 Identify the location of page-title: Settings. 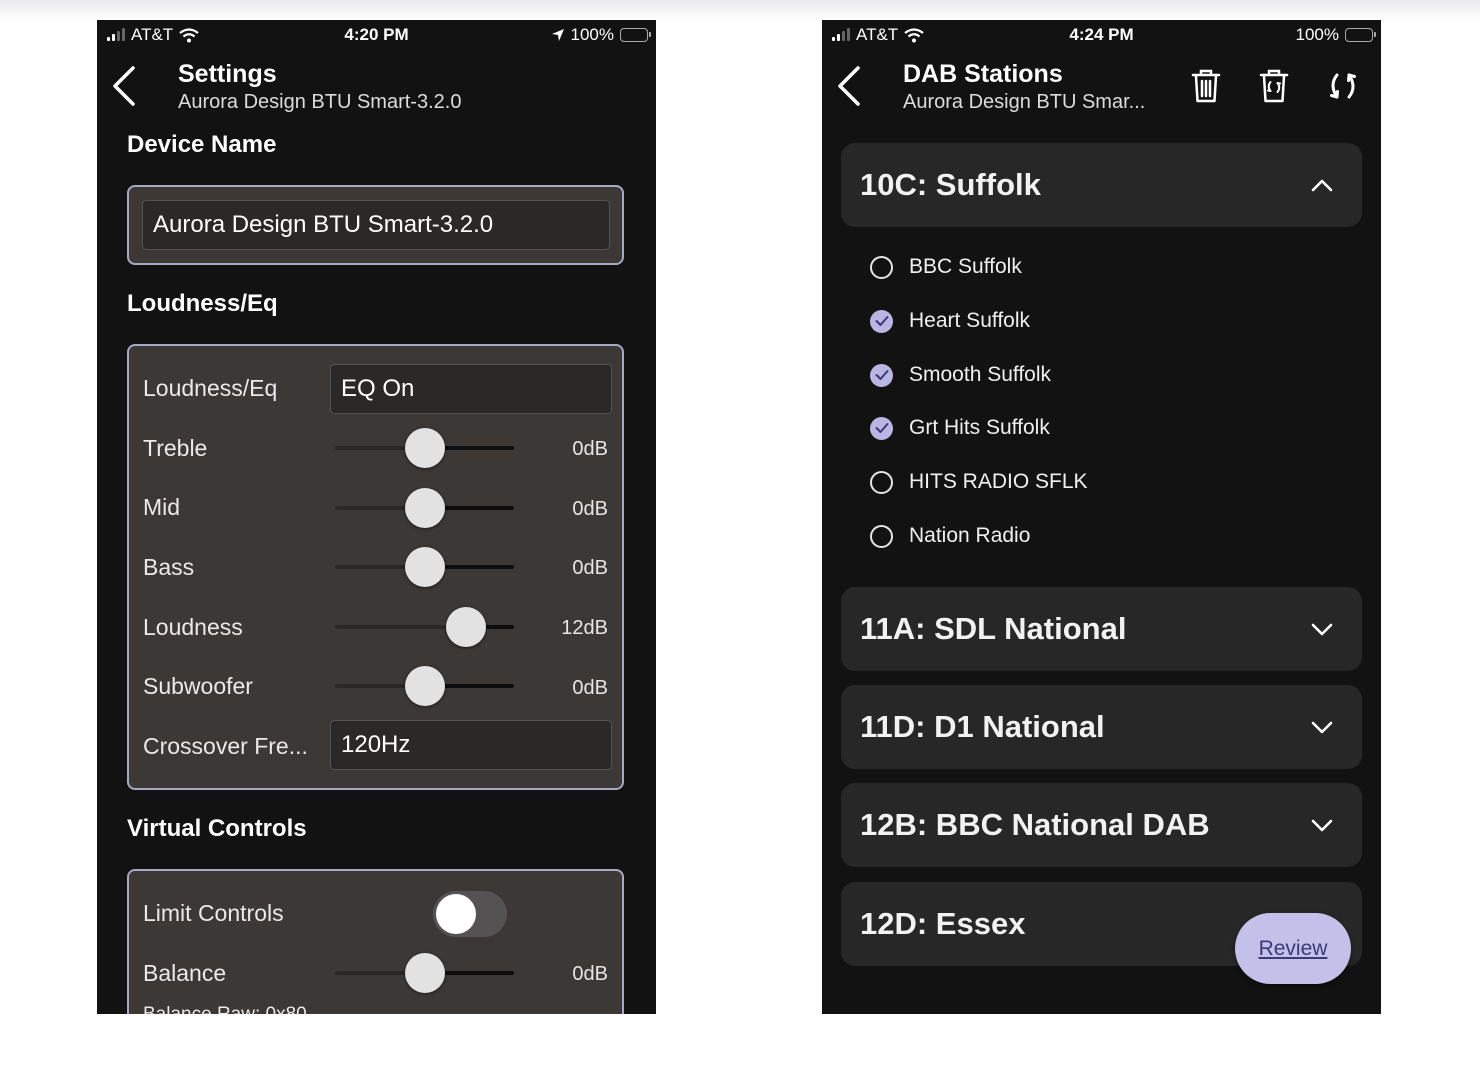
(227, 74).